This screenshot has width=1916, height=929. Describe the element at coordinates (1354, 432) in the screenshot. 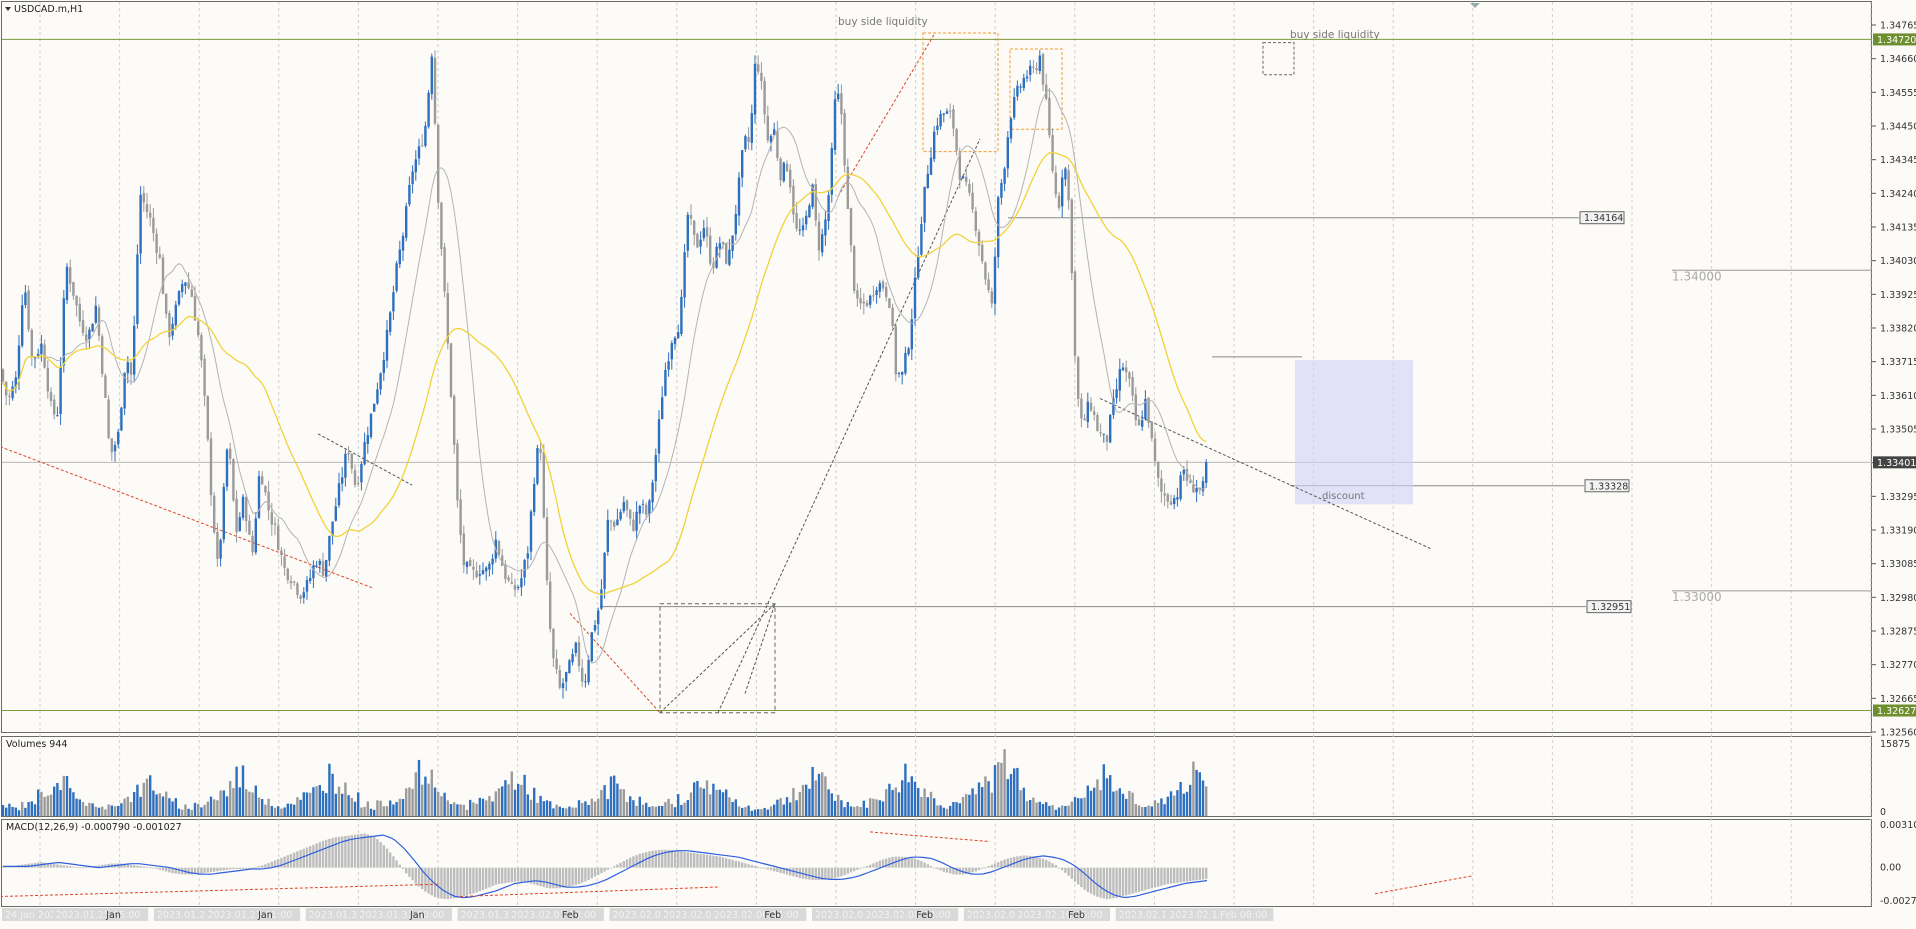

I see `discount-zone` at that location.